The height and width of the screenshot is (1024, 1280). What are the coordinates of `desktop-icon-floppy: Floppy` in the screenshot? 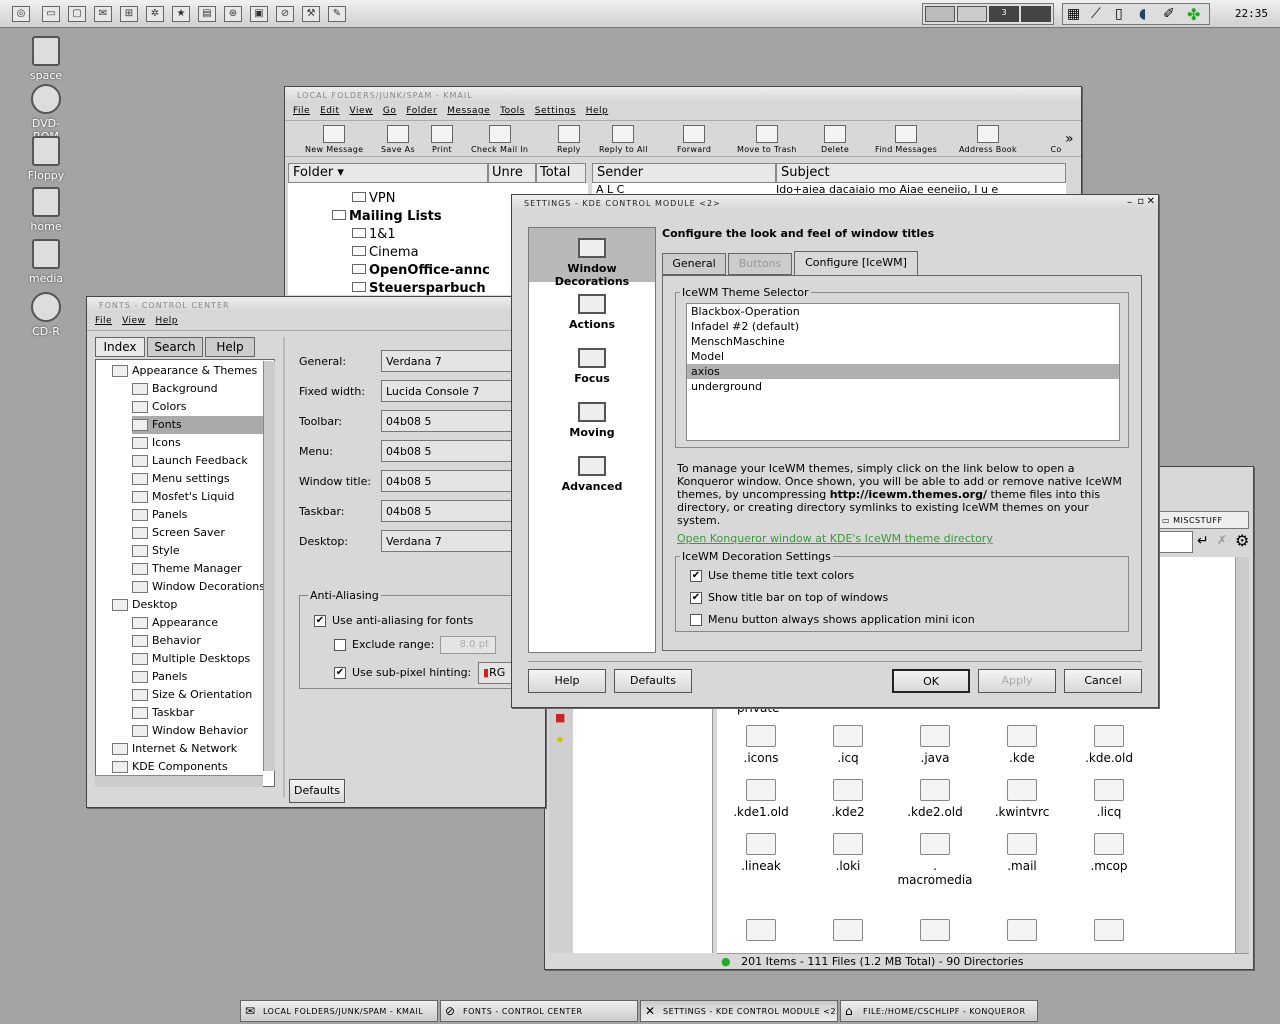 It's located at (46, 159).